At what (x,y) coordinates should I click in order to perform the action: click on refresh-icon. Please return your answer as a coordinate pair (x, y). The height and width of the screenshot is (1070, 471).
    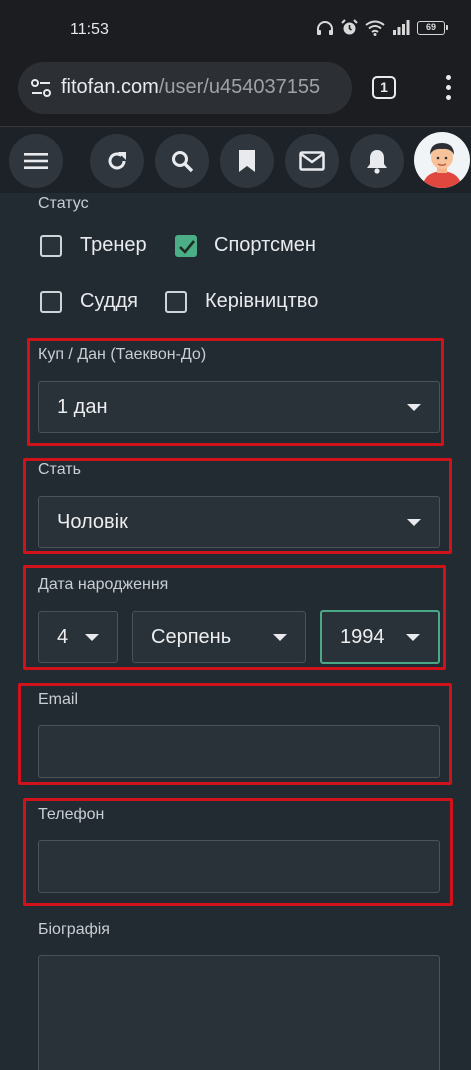
    Looking at the image, I should click on (117, 161).